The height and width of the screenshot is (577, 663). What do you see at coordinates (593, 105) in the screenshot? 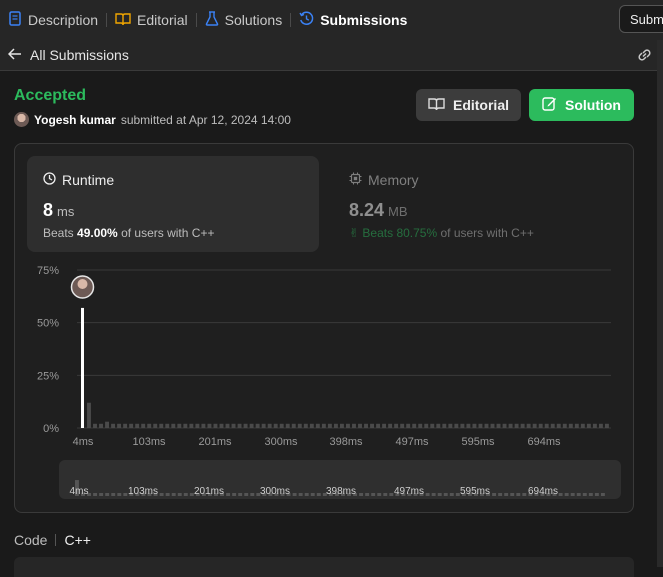
I see `solution-button-label: Solution` at bounding box center [593, 105].